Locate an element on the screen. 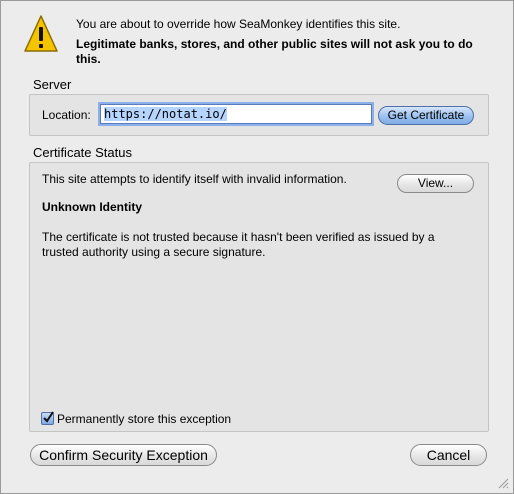  server-section-title: Server is located at coordinates (52, 84).